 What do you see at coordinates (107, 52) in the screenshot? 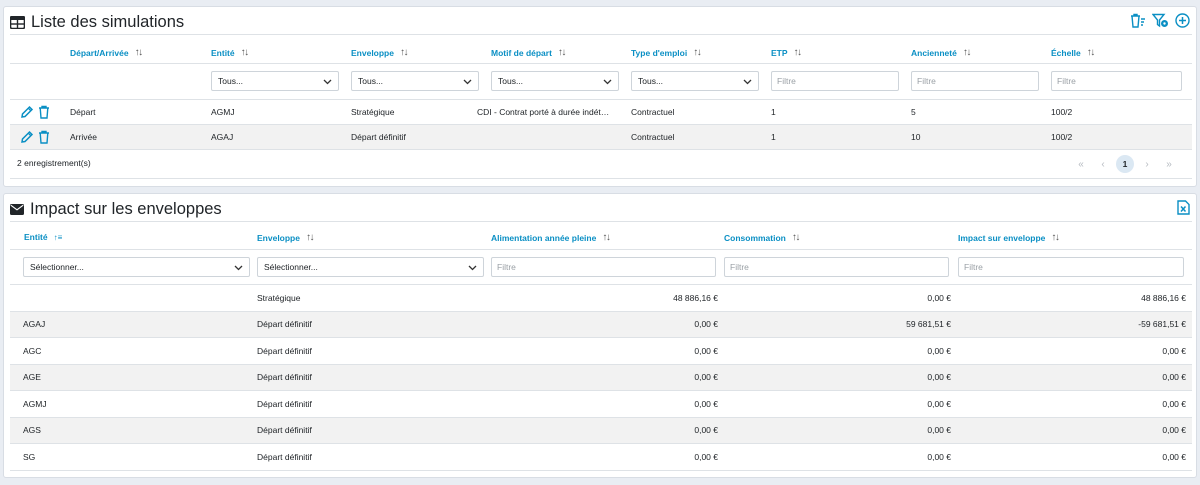
I see `col-header-depart-arrivee: Départ/Arrivée ↑↓` at bounding box center [107, 52].